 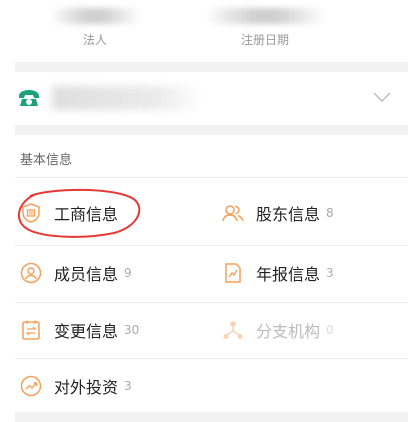 What do you see at coordinates (79, 213) in the screenshot?
I see `highlight-circle` at bounding box center [79, 213].